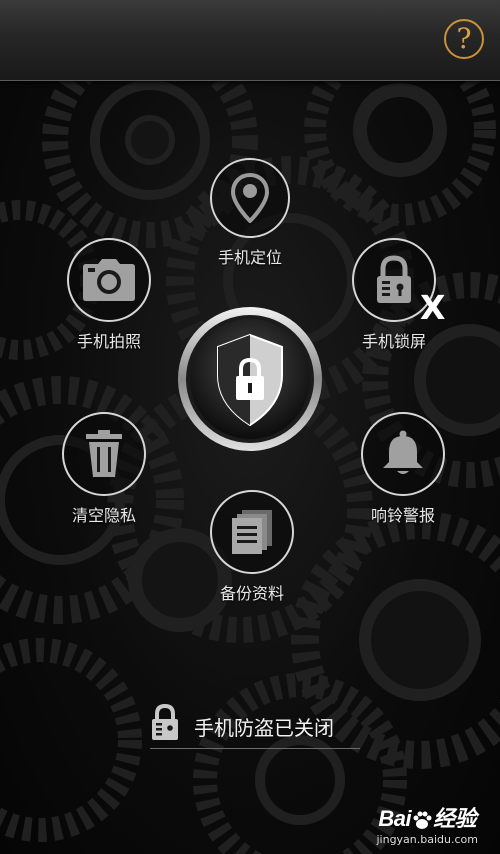  I want to click on bell-icon, so click(403, 452).